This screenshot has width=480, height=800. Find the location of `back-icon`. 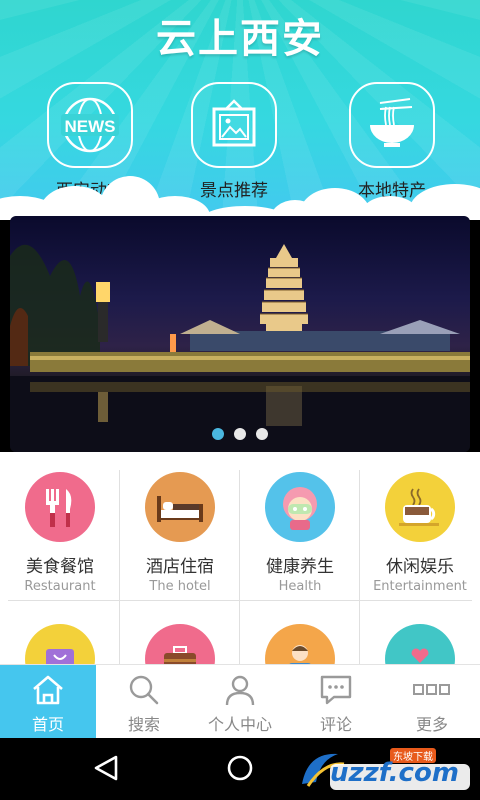

back-icon is located at coordinates (106, 768).